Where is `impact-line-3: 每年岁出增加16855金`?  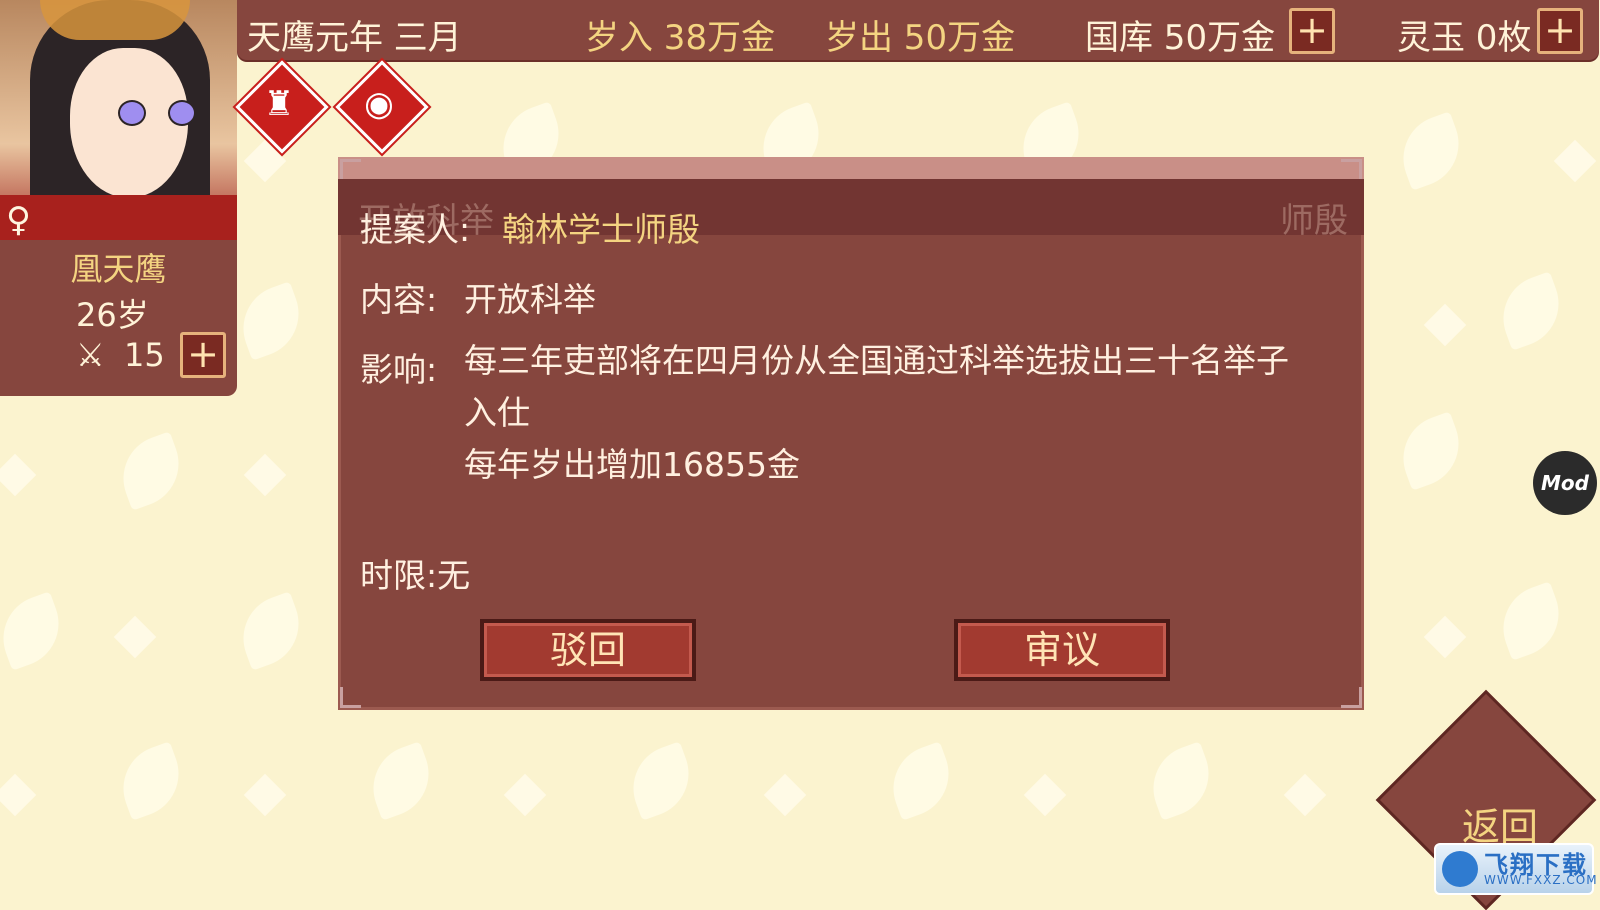 impact-line-3: 每年岁出增加16855金 is located at coordinates (632, 464).